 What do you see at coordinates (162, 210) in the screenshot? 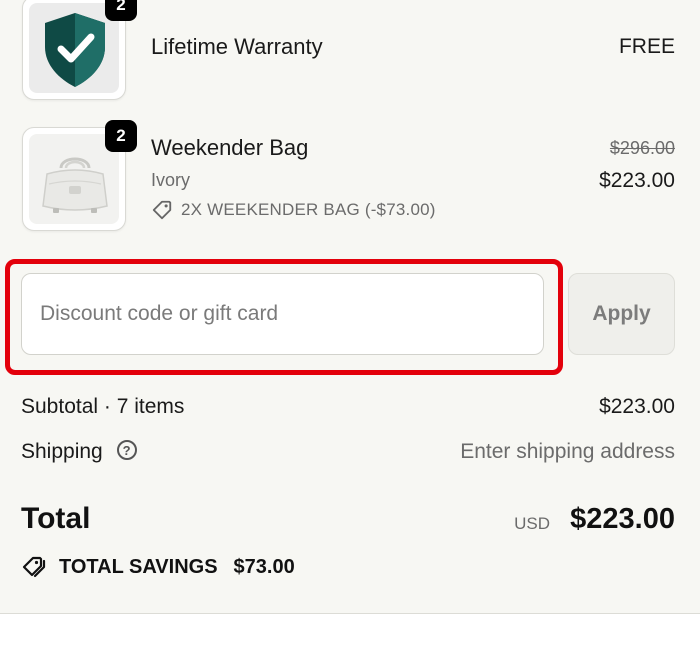
I see `tag-icon` at bounding box center [162, 210].